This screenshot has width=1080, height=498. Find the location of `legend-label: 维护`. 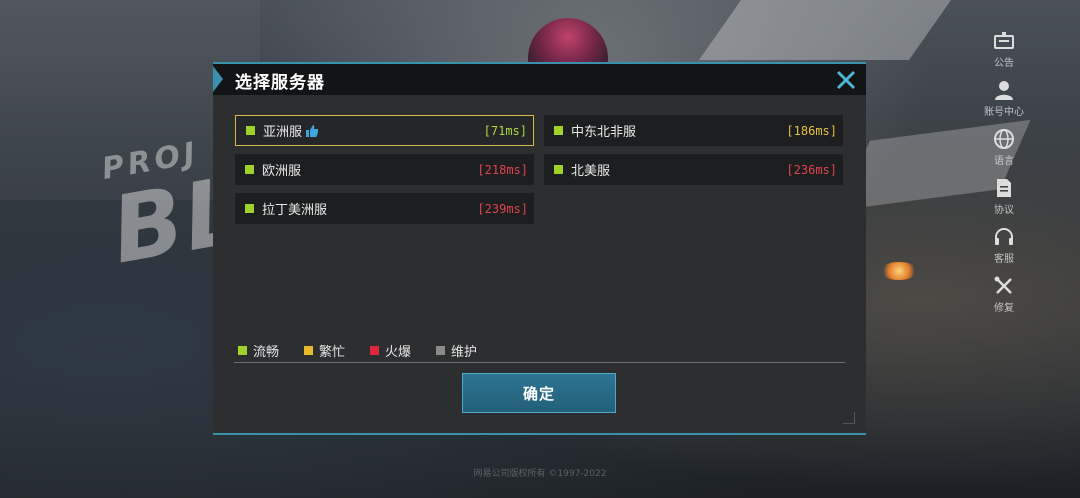

legend-label: 维护 is located at coordinates (464, 352).